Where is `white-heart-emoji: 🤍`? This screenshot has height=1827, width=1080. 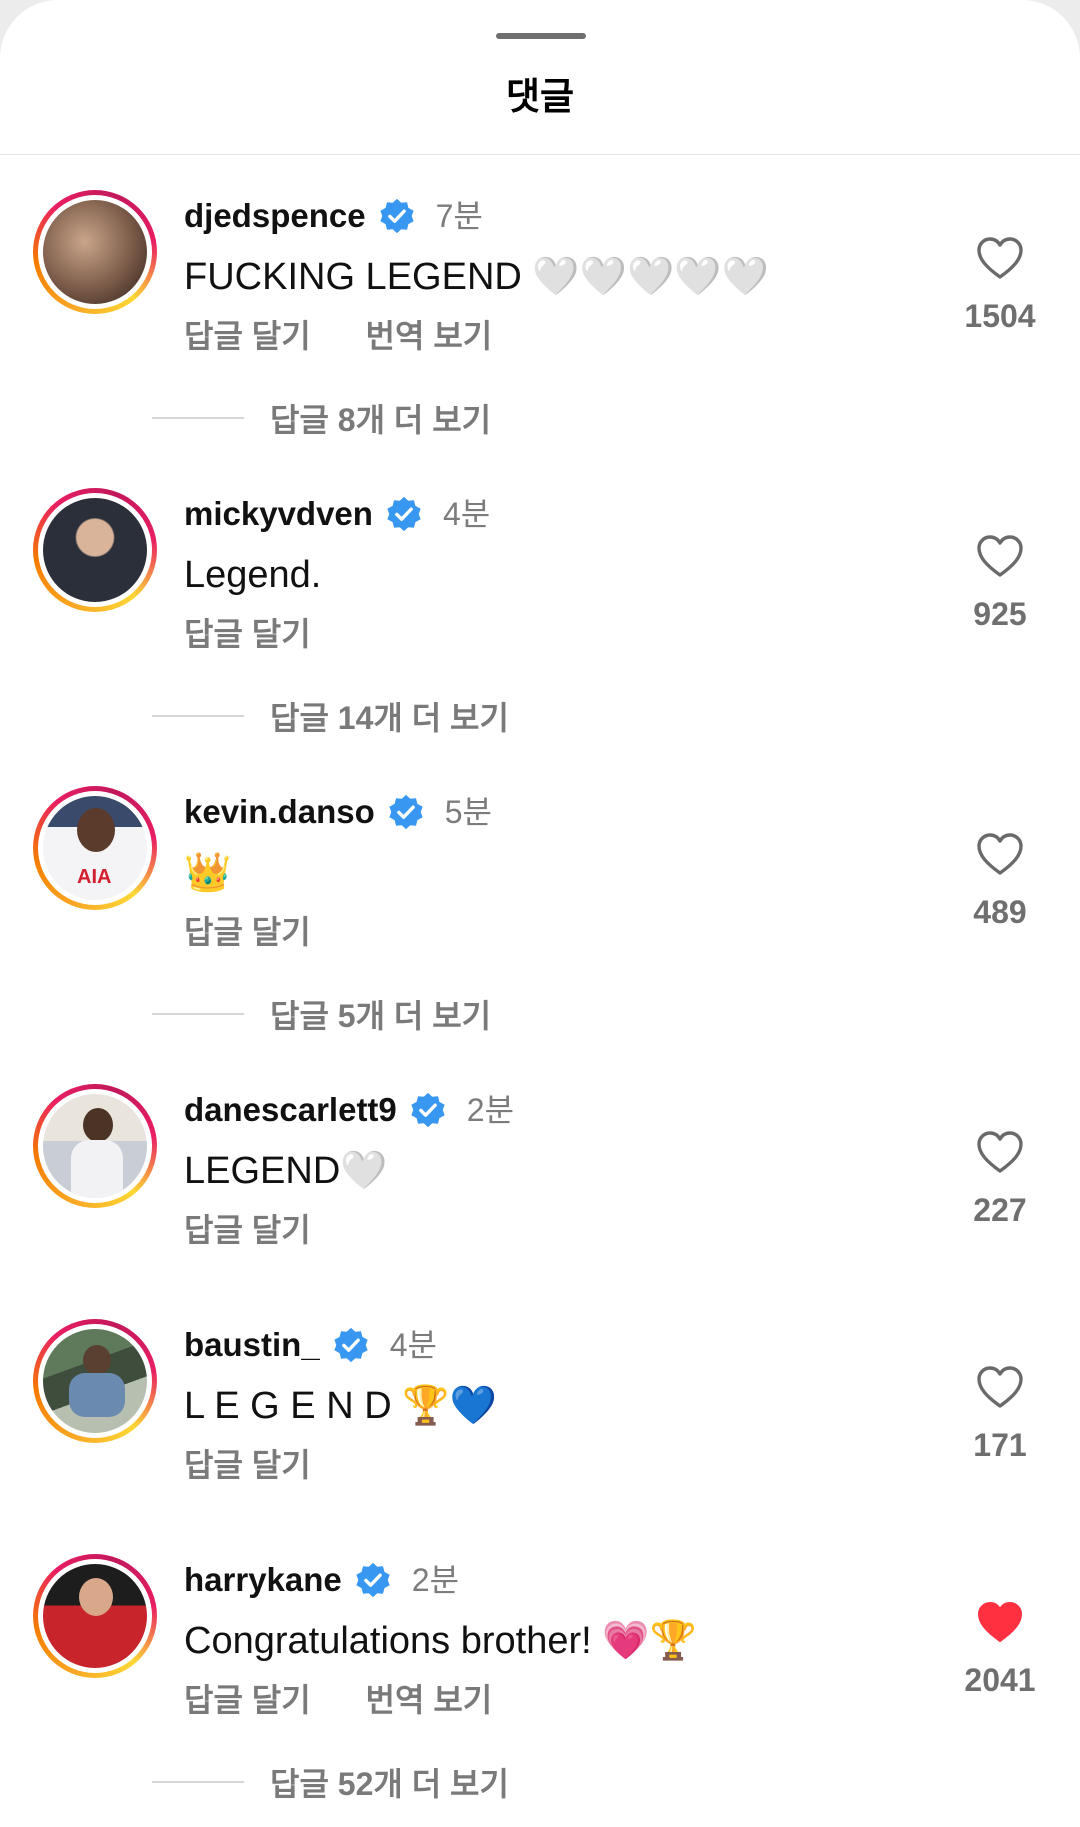
white-heart-emoji: 🤍 is located at coordinates (364, 1171).